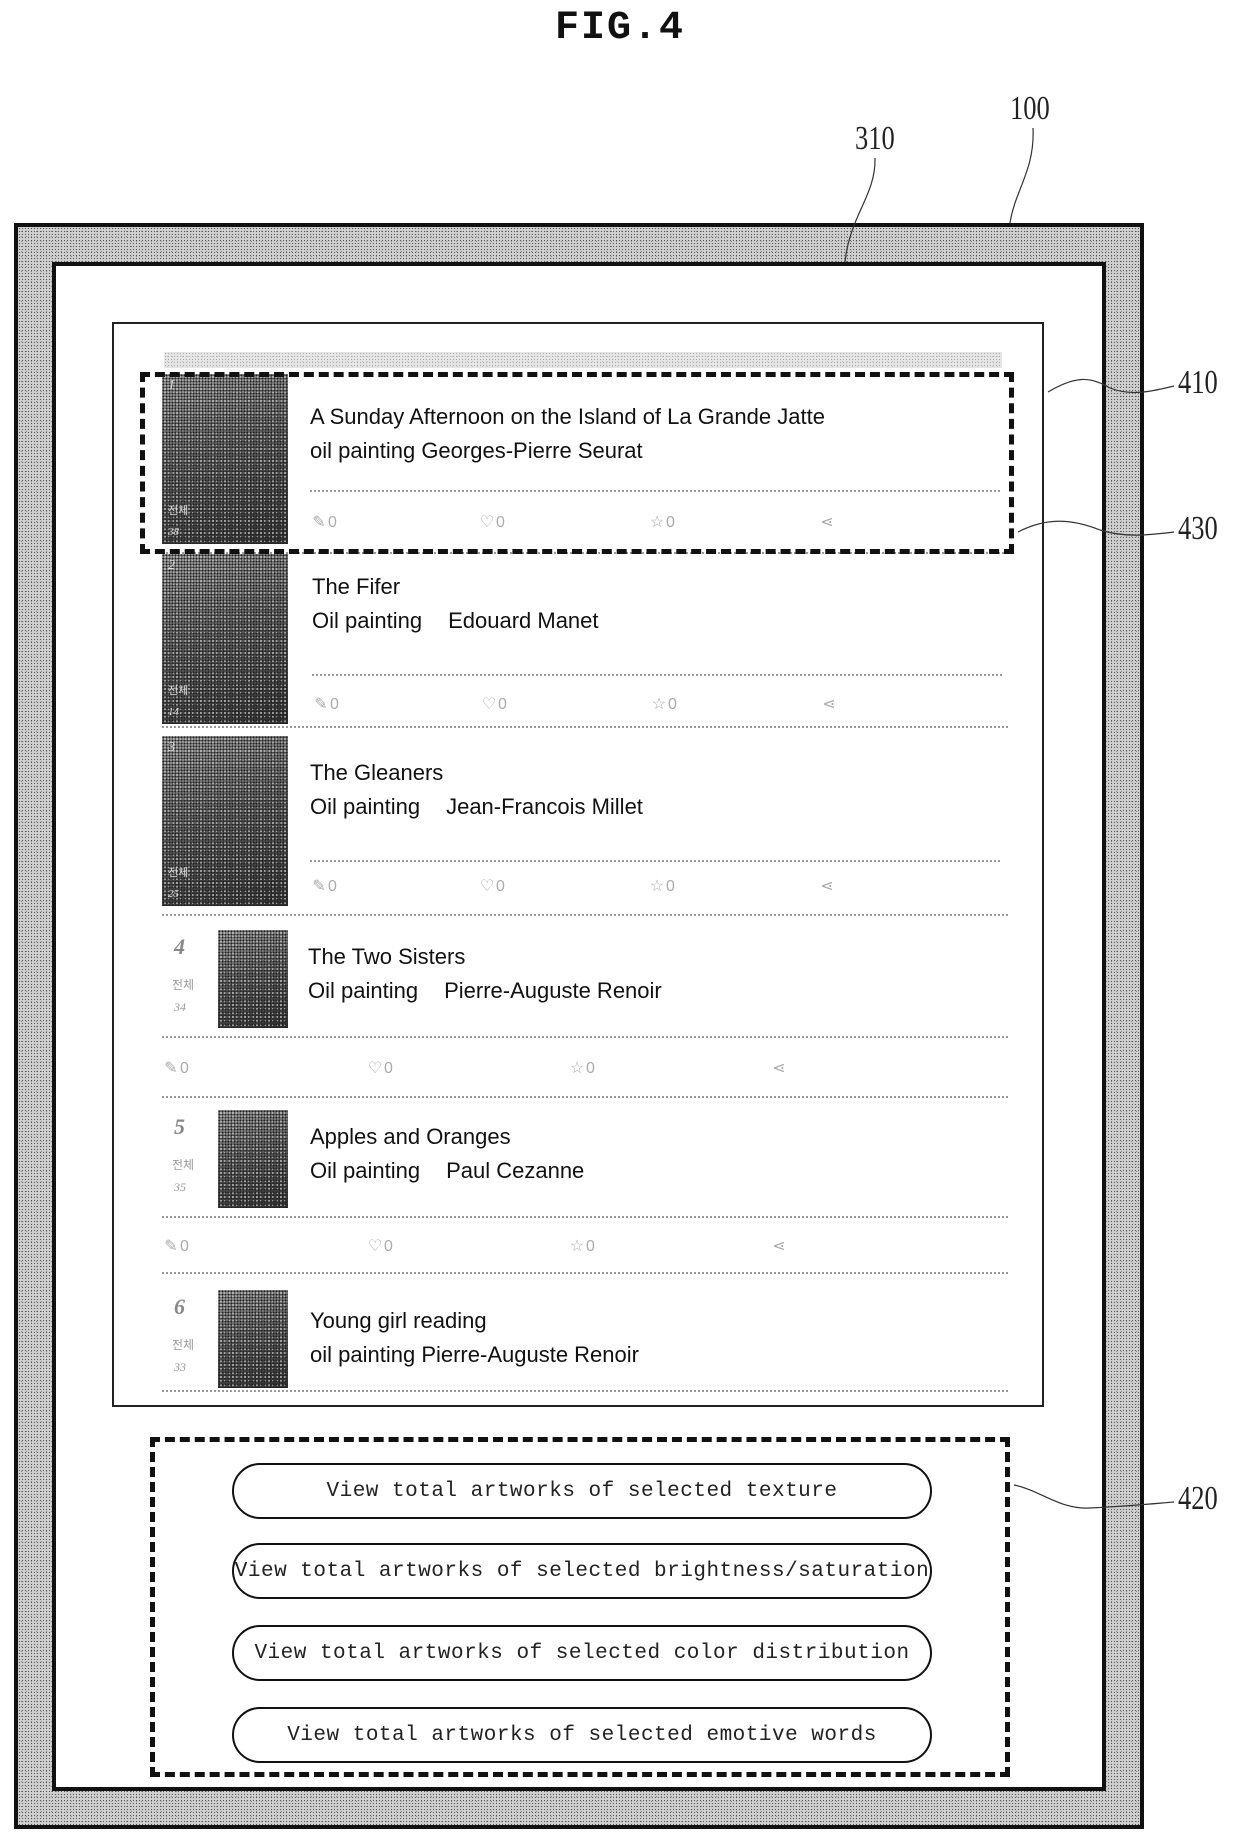 The width and height of the screenshot is (1240, 1844). What do you see at coordinates (1021, 175) in the screenshot?
I see `leader-line-device` at bounding box center [1021, 175].